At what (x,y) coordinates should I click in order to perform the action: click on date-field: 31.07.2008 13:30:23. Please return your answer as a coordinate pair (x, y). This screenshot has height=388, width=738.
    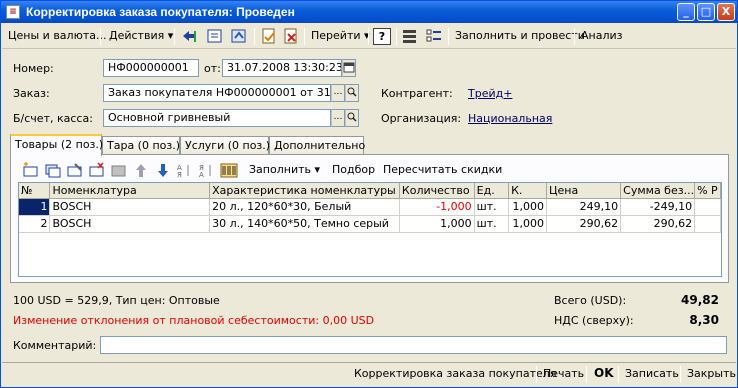
    Looking at the image, I should click on (282, 68).